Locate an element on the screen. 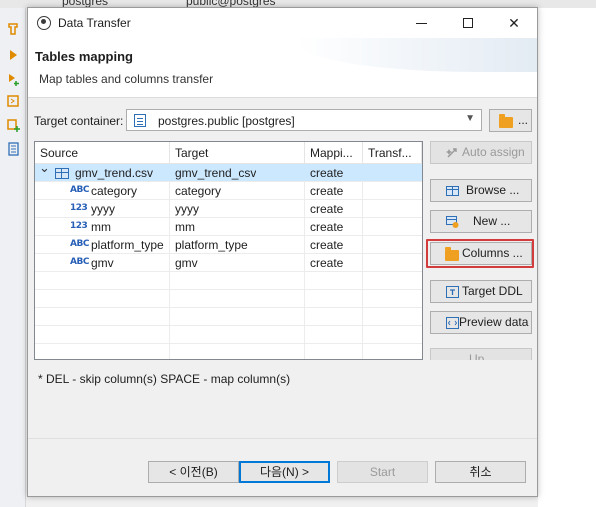 The height and width of the screenshot is (507, 596). close-button: ✕ is located at coordinates (514, 23).